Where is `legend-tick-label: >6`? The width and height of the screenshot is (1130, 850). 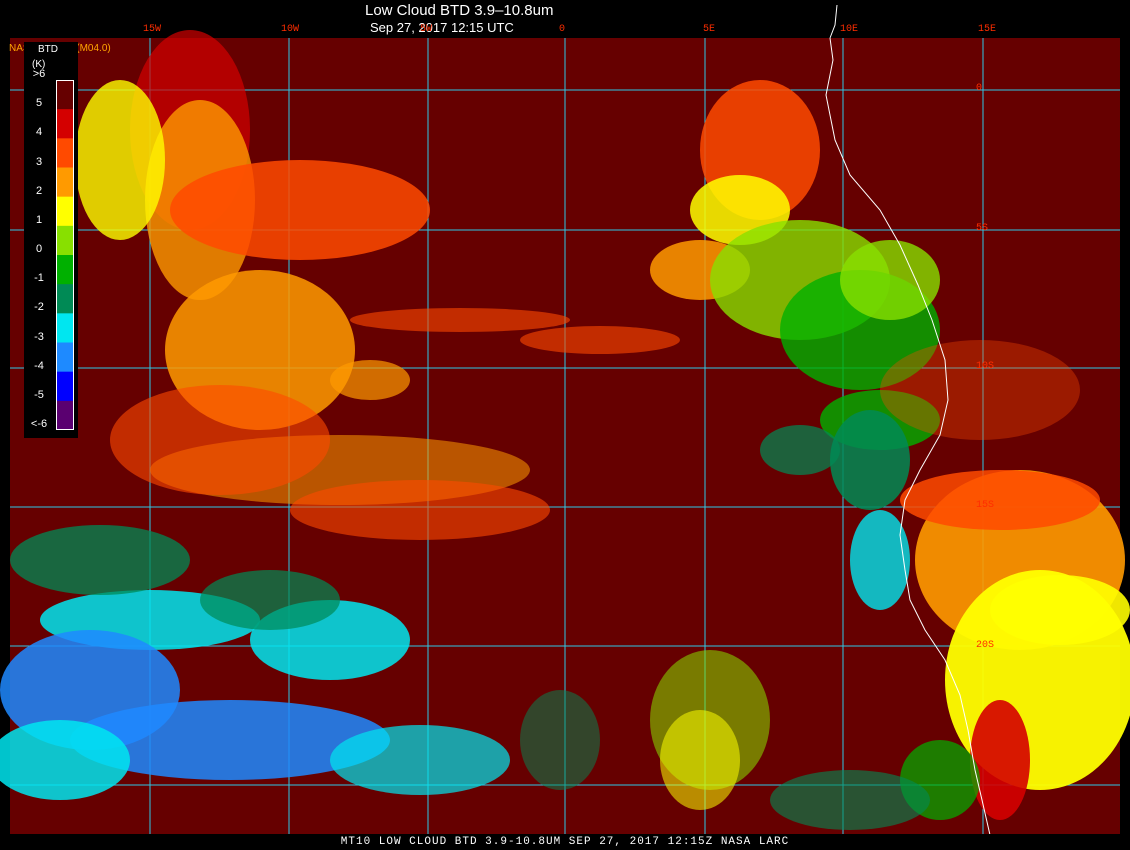
legend-tick-label: >6 is located at coordinates (39, 74).